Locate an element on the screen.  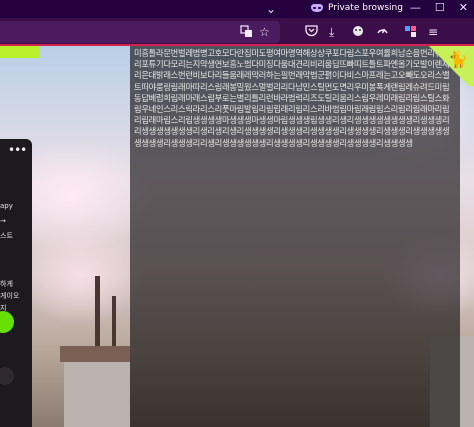
menu-icon: ≡ is located at coordinates (433, 32).